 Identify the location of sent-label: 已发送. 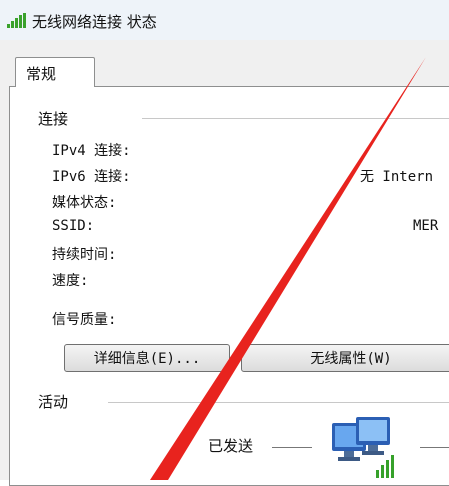
(231, 446).